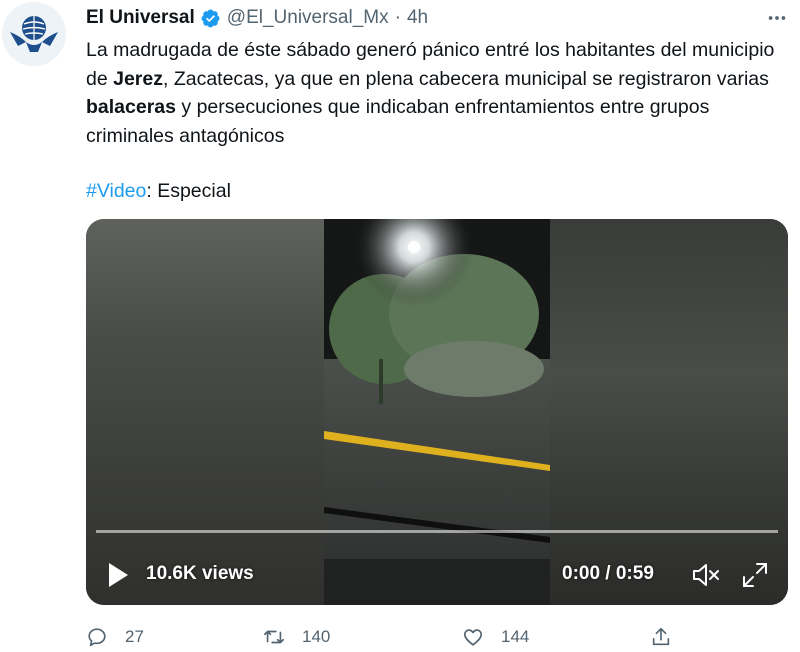  What do you see at coordinates (210, 18) in the screenshot?
I see `verified-badge-icon` at bounding box center [210, 18].